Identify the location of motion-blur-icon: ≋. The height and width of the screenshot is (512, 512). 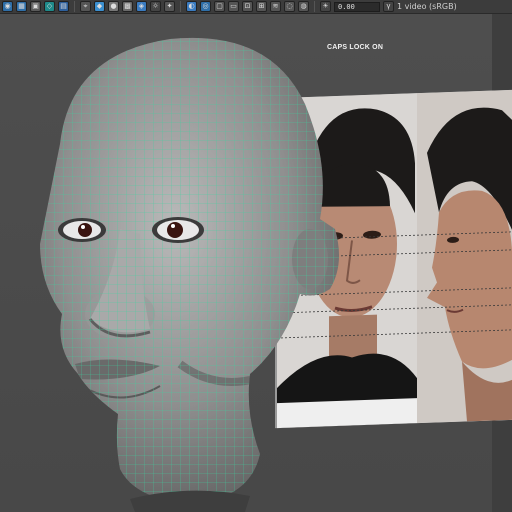
(275, 6).